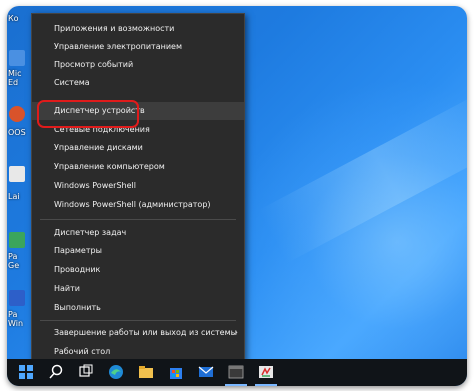 The image size is (474, 391). Describe the element at coordinates (132, 204) in the screenshot. I see `menu-item-label: Windows PowerShell (администратор)` at that location.